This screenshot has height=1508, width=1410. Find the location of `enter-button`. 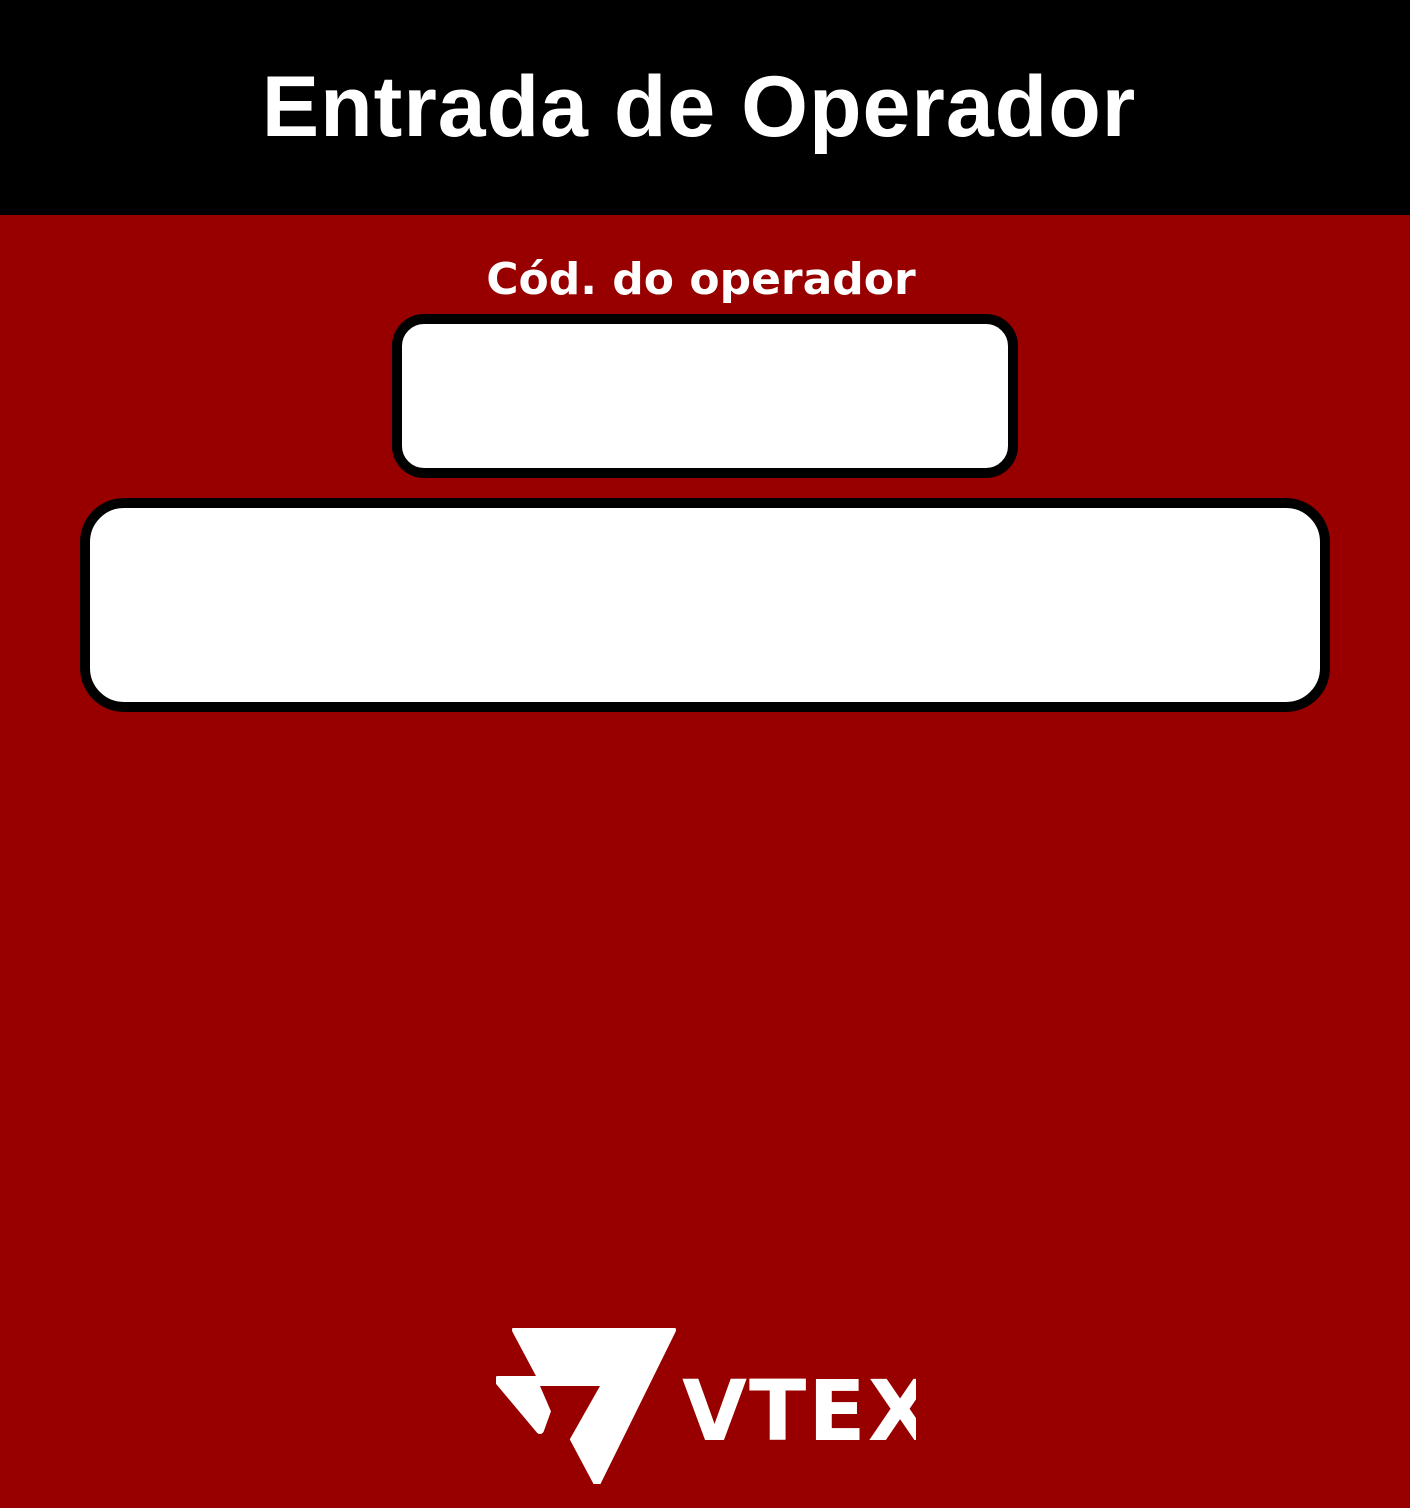

enter-button is located at coordinates (705, 605).